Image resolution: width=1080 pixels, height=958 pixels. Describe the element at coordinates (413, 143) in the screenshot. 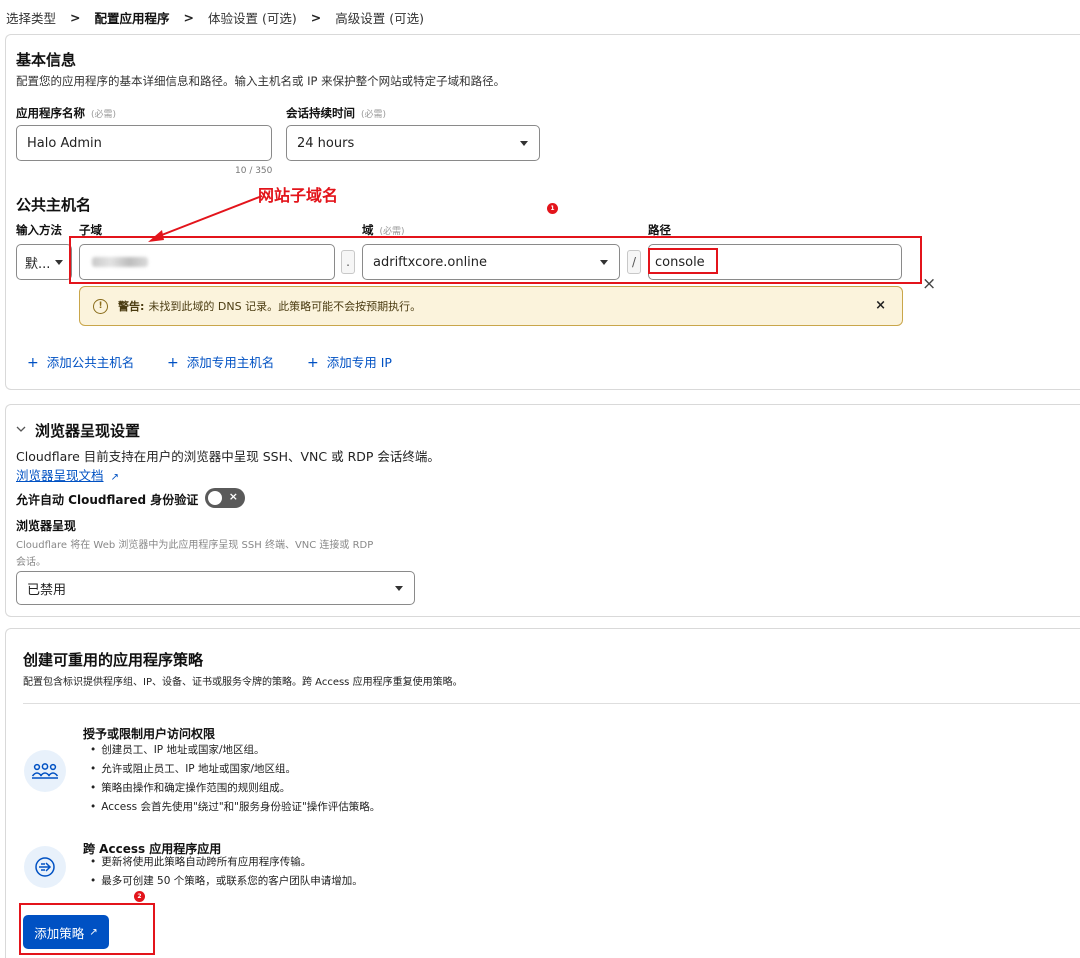

I see `session-duration-select: 24 hours` at that location.